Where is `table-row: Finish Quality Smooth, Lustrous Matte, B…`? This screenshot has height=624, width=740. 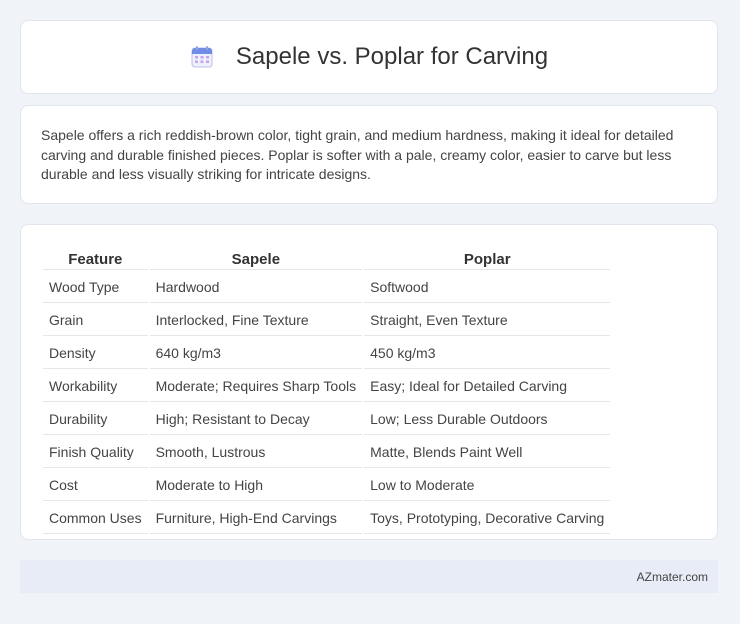
table-row: Finish Quality Smooth, Lustrous Matte, B… is located at coordinates (327, 452).